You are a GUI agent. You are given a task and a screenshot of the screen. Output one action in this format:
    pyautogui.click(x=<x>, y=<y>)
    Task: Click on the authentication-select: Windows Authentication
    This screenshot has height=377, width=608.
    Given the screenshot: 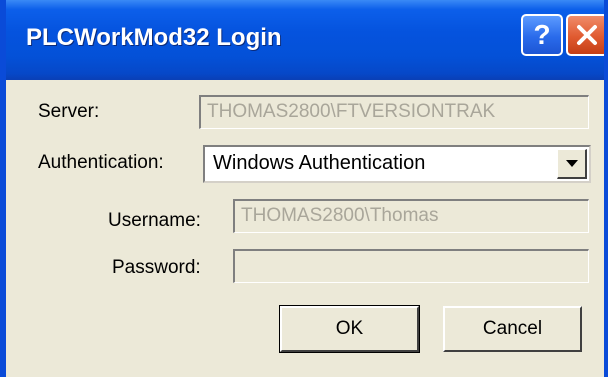 What is the action you would take?
    pyautogui.click(x=397, y=164)
    